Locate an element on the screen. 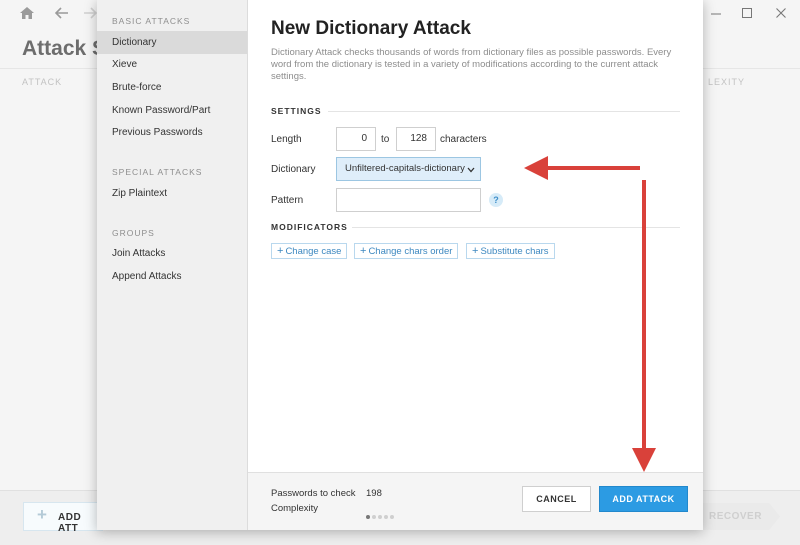 The width and height of the screenshot is (800, 545). modificators-divider is located at coordinates (516, 227).